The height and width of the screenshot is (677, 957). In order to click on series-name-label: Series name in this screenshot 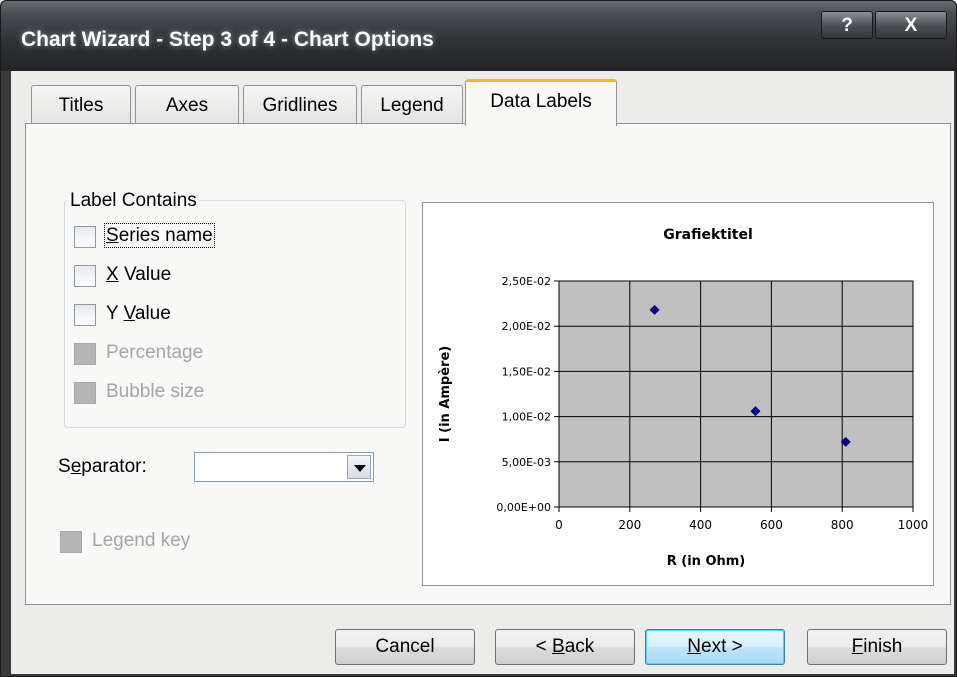, I will do `click(159, 235)`.